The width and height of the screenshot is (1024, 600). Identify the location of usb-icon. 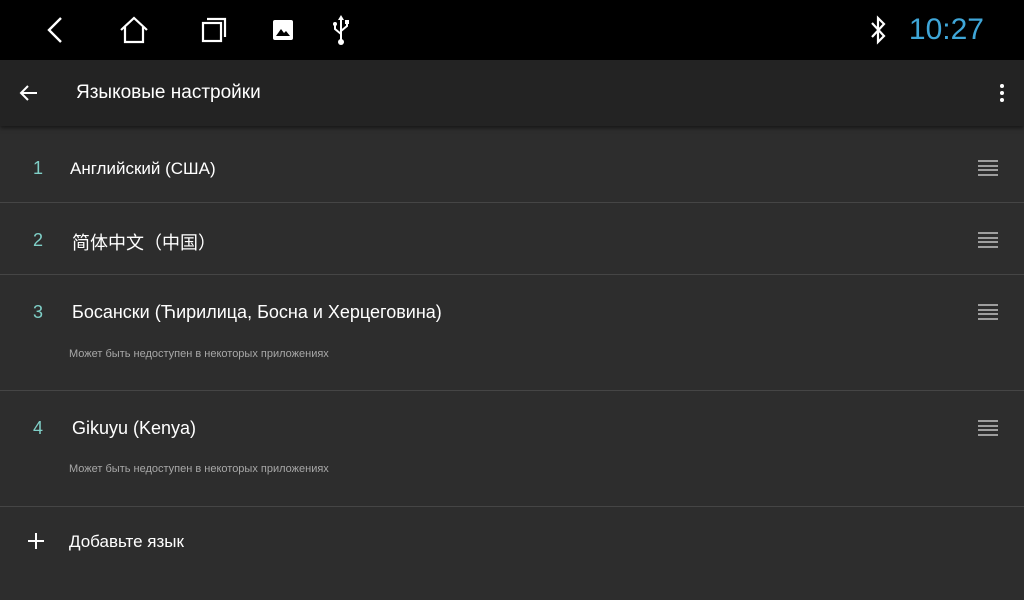
(341, 30).